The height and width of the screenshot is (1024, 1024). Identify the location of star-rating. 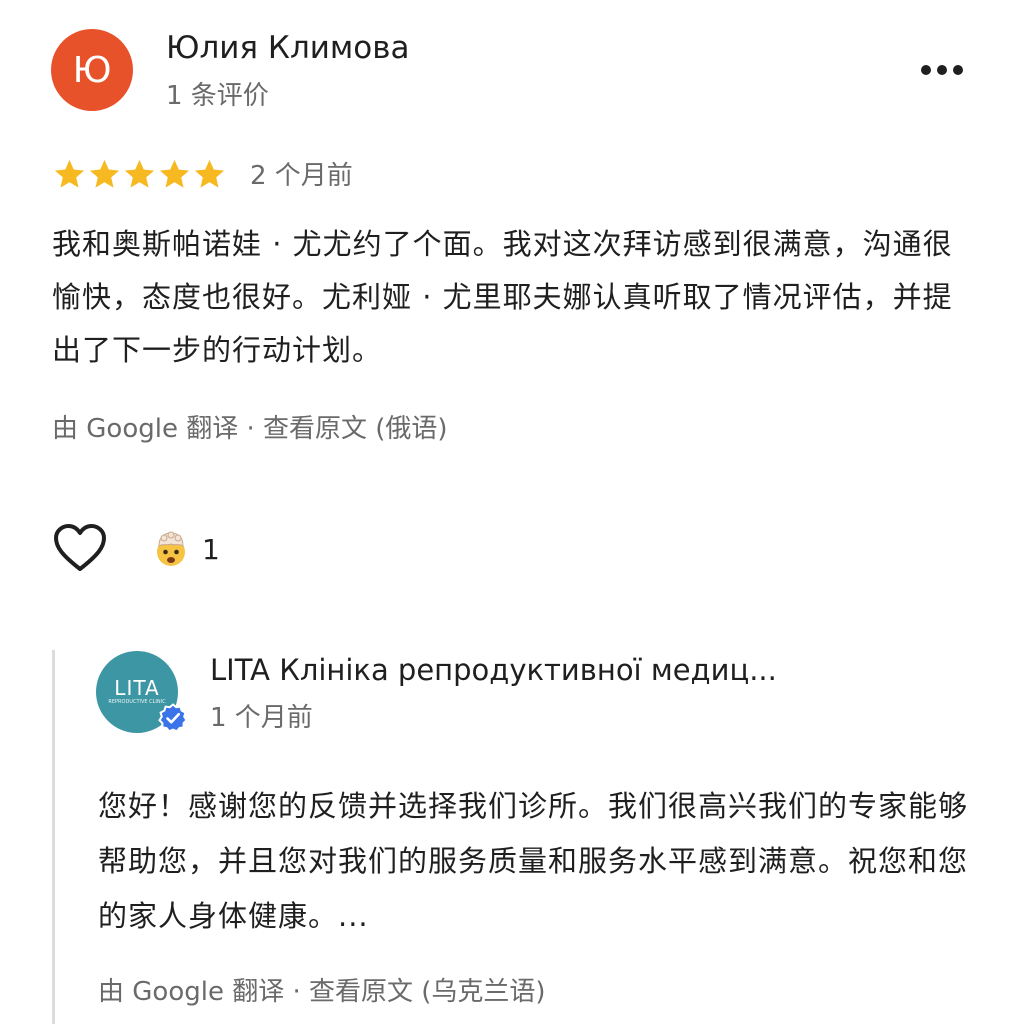
(139, 174).